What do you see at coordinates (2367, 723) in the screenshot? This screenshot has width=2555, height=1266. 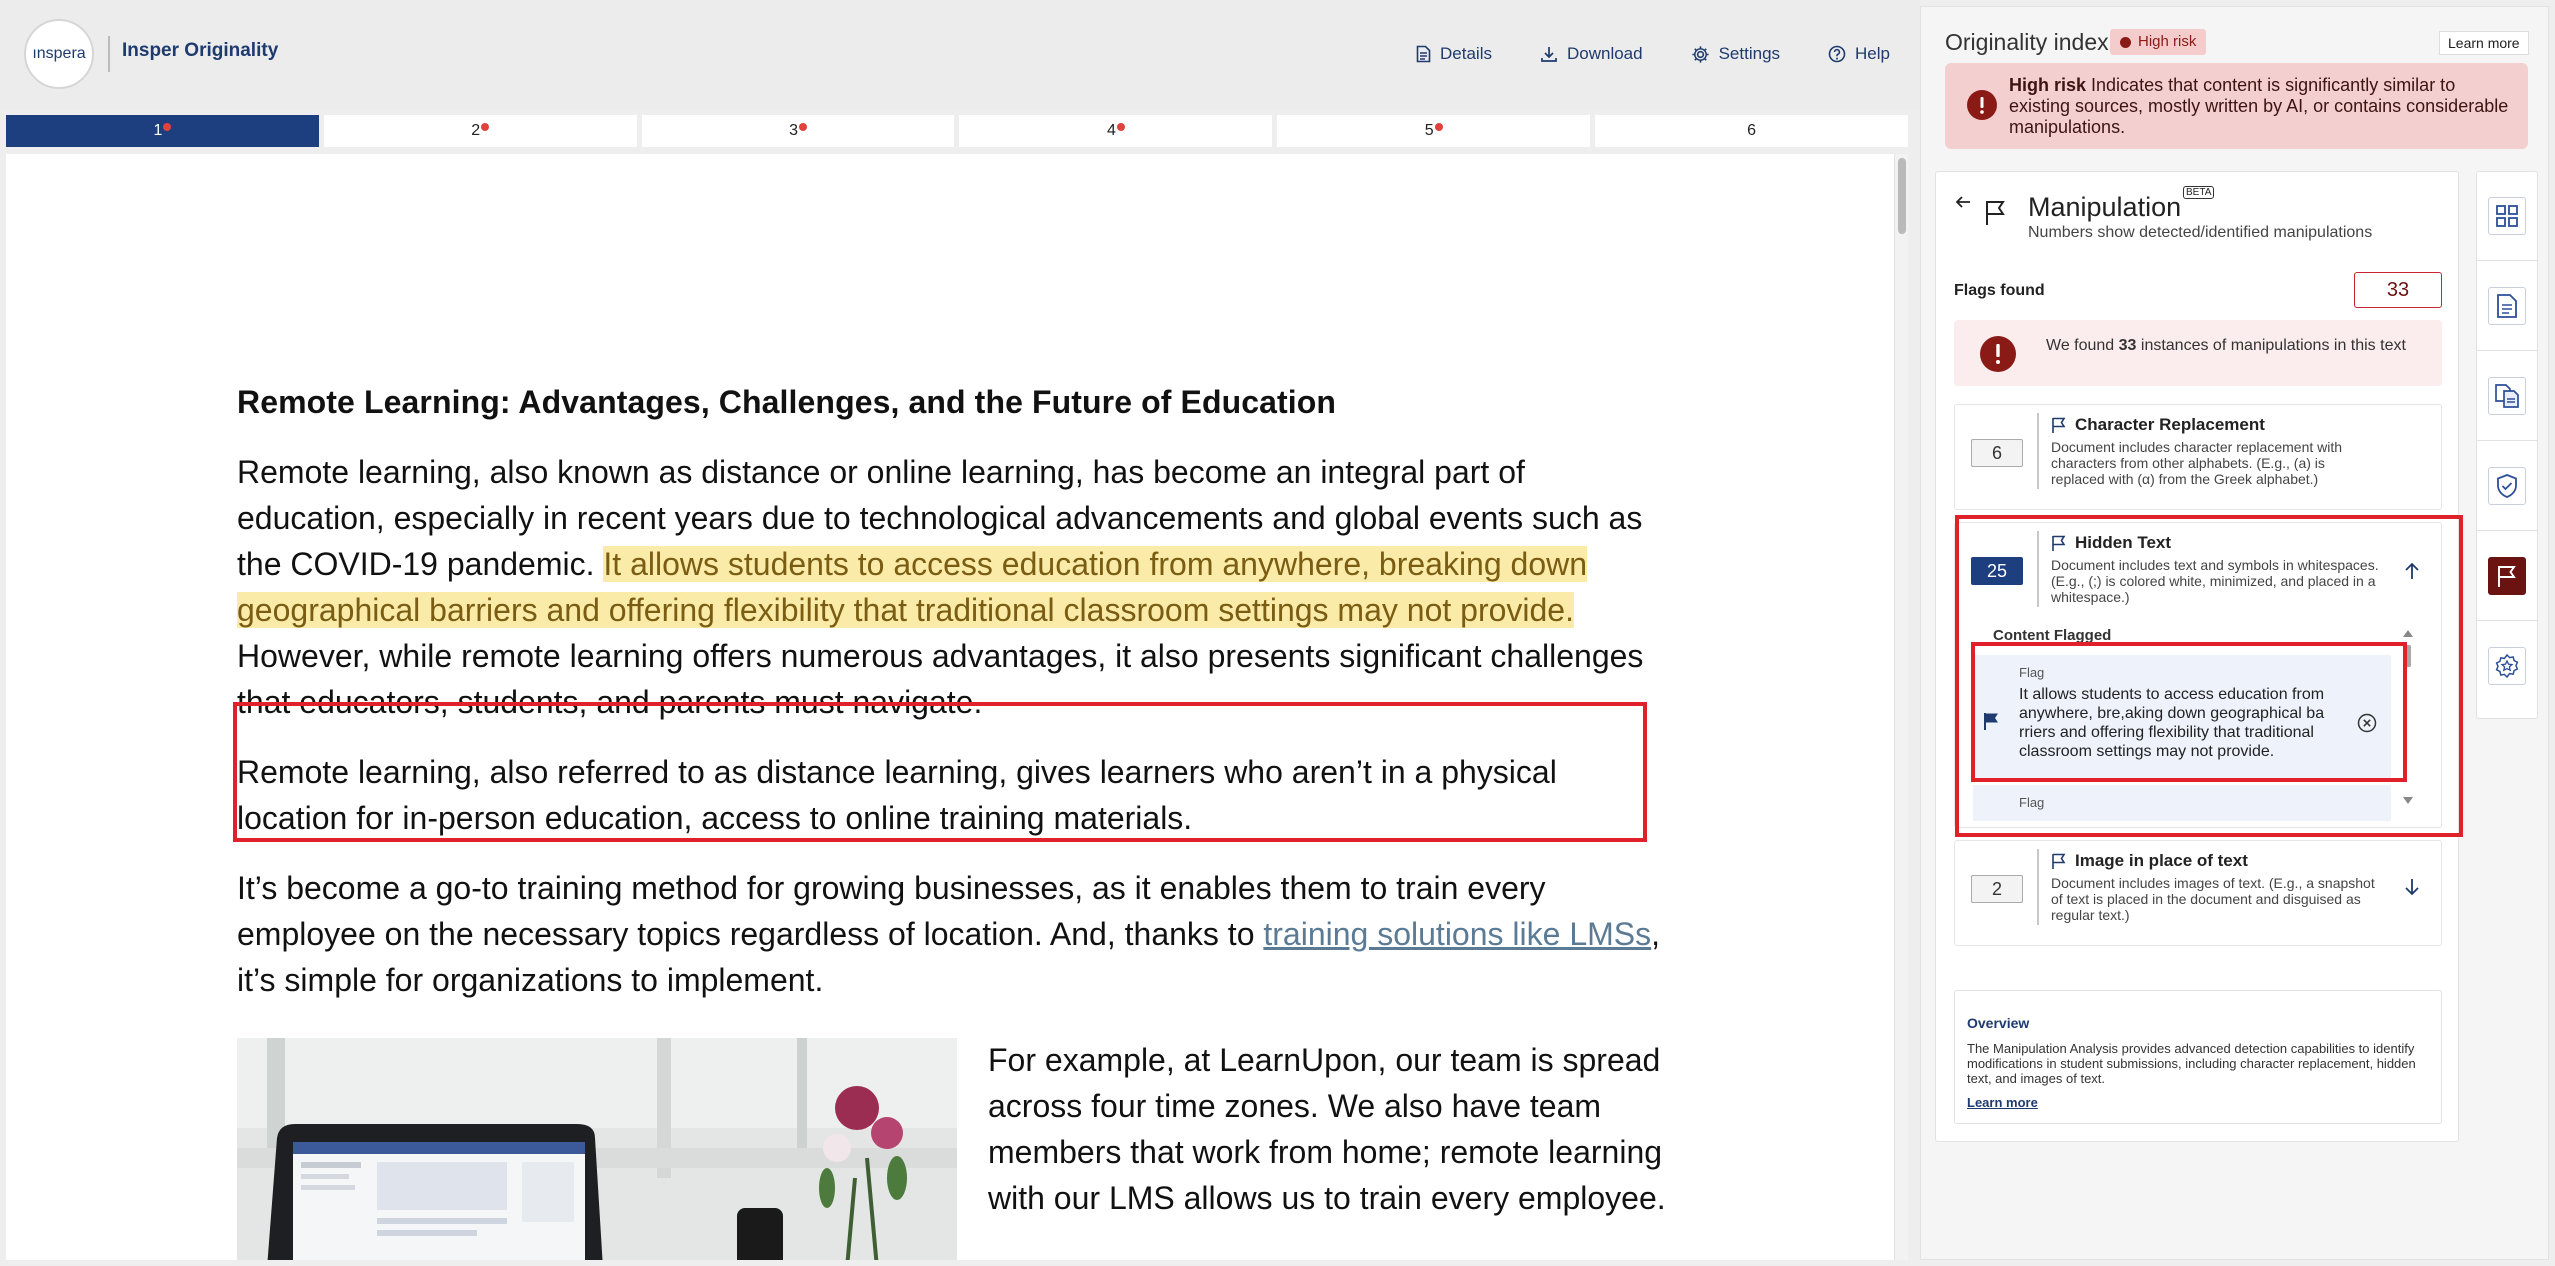 I see `dismiss-flag-icon` at bounding box center [2367, 723].